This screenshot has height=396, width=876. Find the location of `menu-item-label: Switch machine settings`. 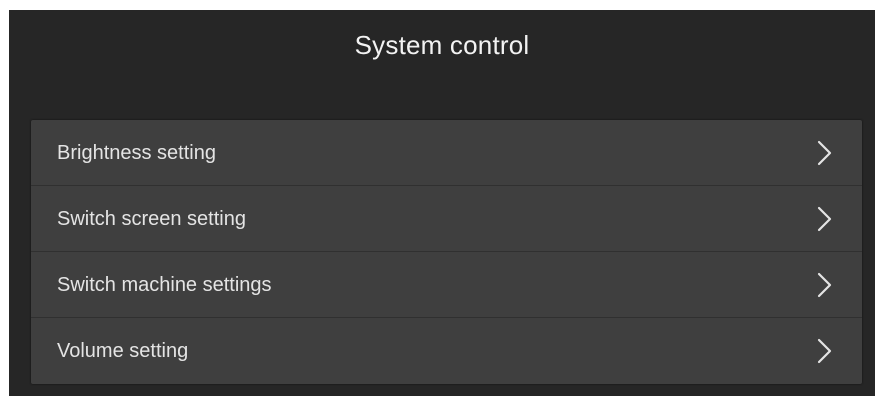

menu-item-label: Switch machine settings is located at coordinates (164, 285).